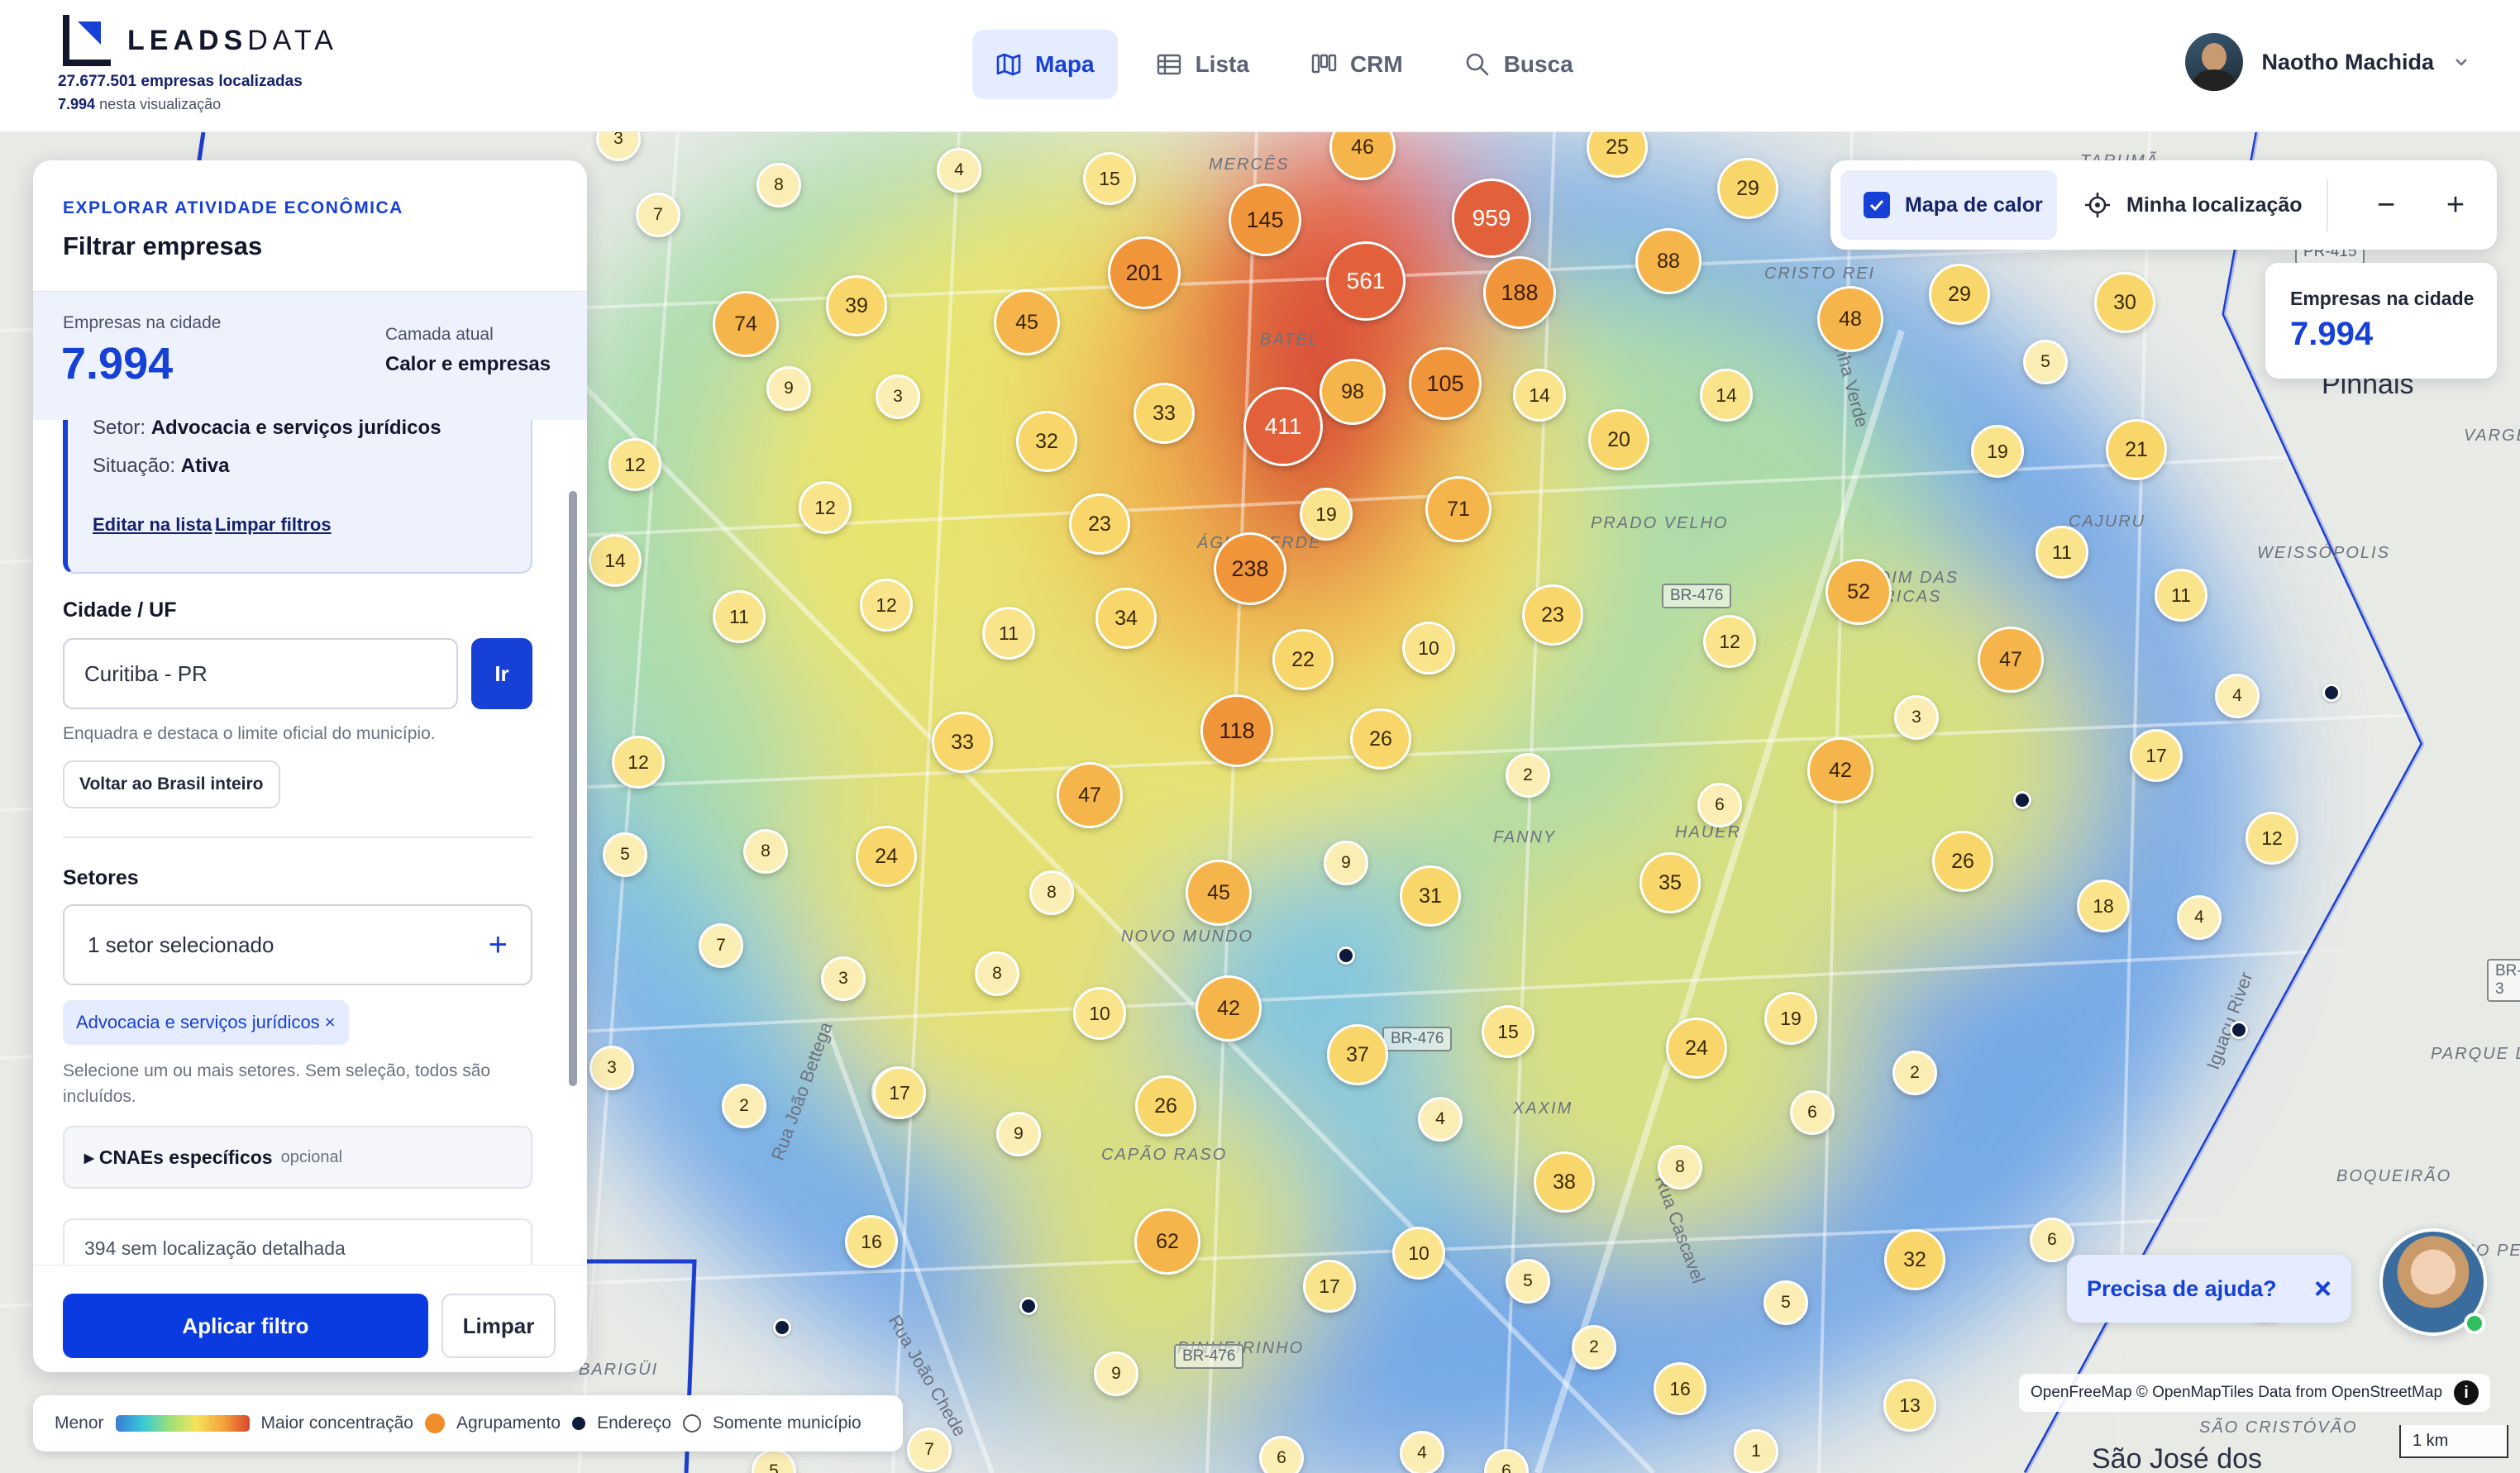 This screenshot has height=1473, width=2520. I want to click on heatmap-toggle: Mapa de calor, so click(1948, 205).